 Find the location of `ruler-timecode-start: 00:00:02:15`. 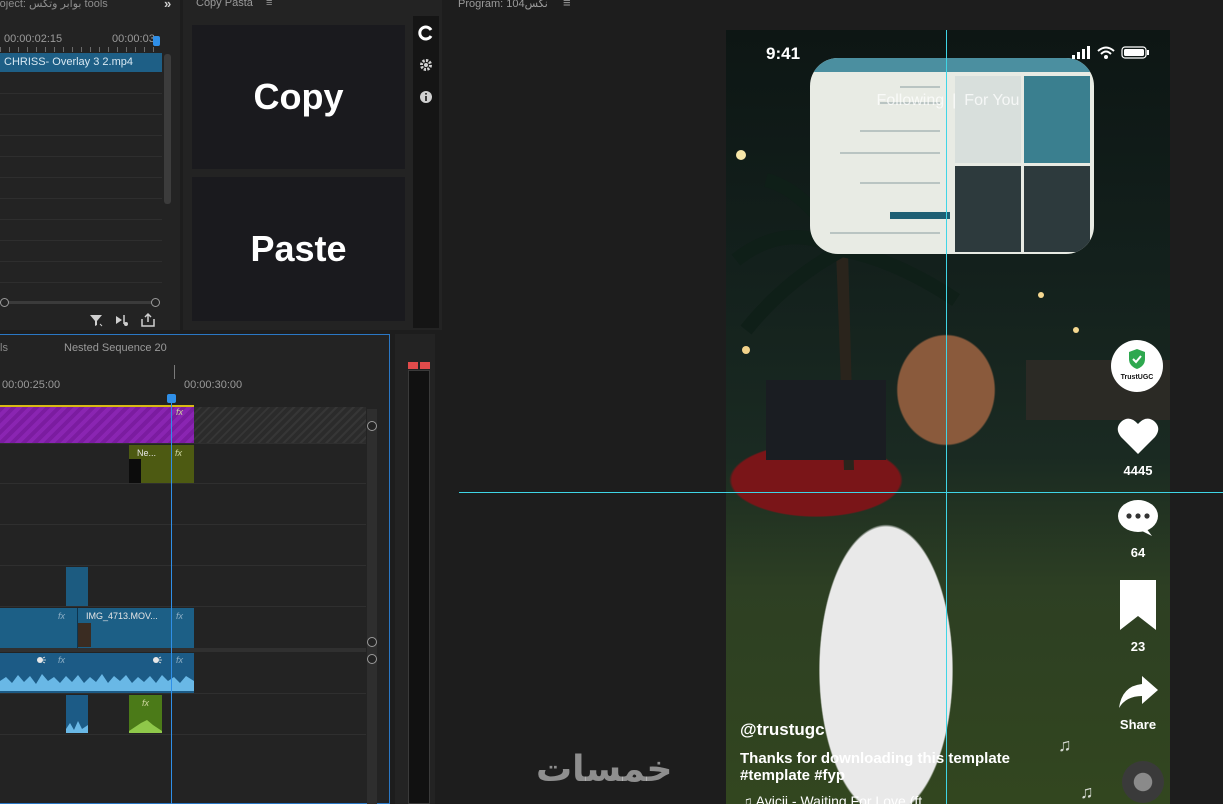

ruler-timecode-start: 00:00:02:15 is located at coordinates (33, 39).